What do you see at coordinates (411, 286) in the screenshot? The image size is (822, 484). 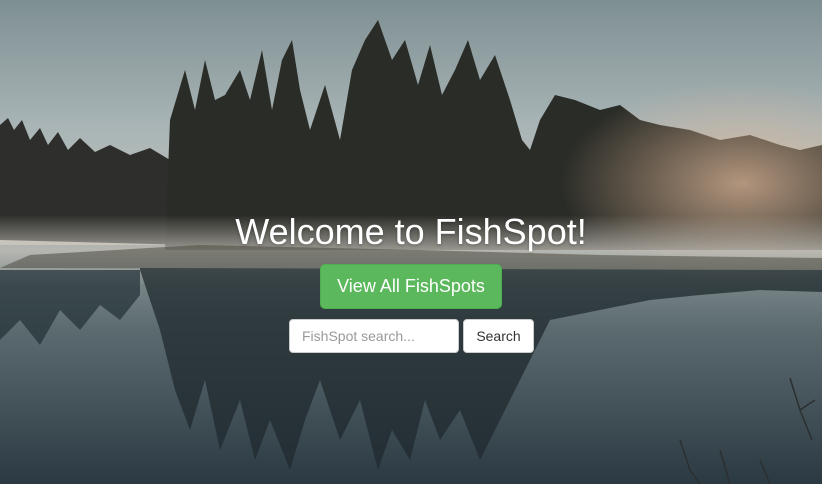 I see `view-all-fishspots-button: View All FishSpots` at bounding box center [411, 286].